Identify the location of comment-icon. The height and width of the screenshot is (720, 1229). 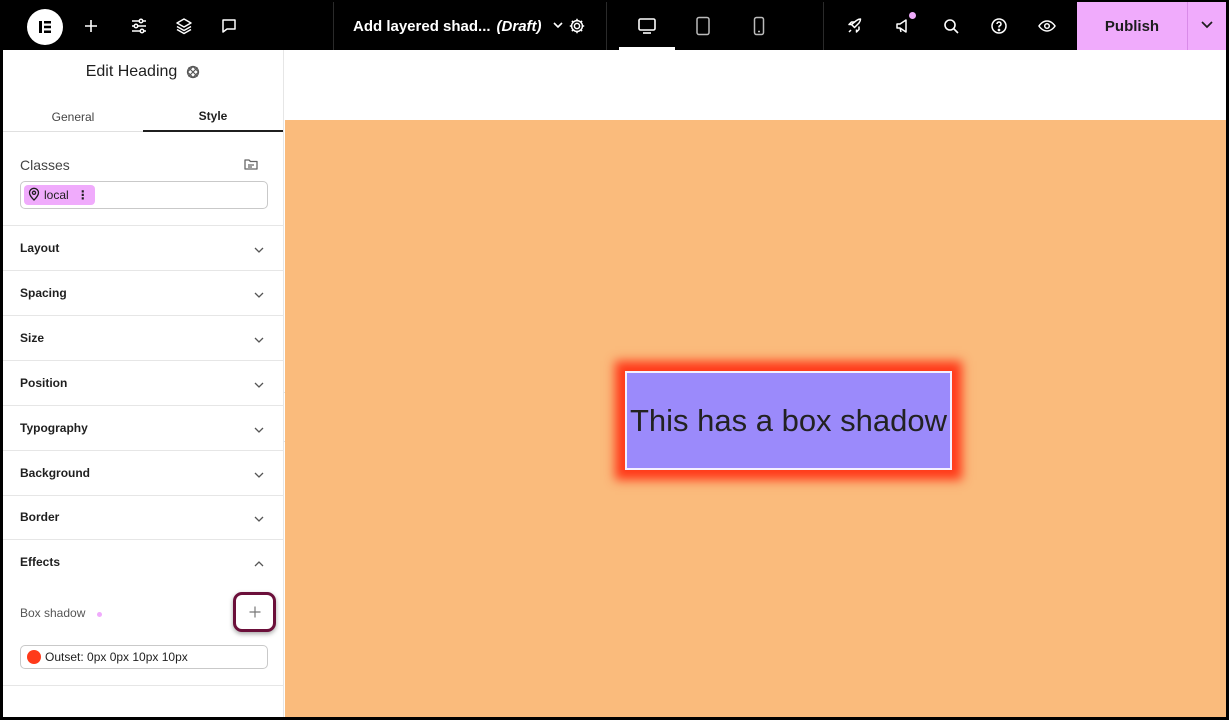
(229, 26).